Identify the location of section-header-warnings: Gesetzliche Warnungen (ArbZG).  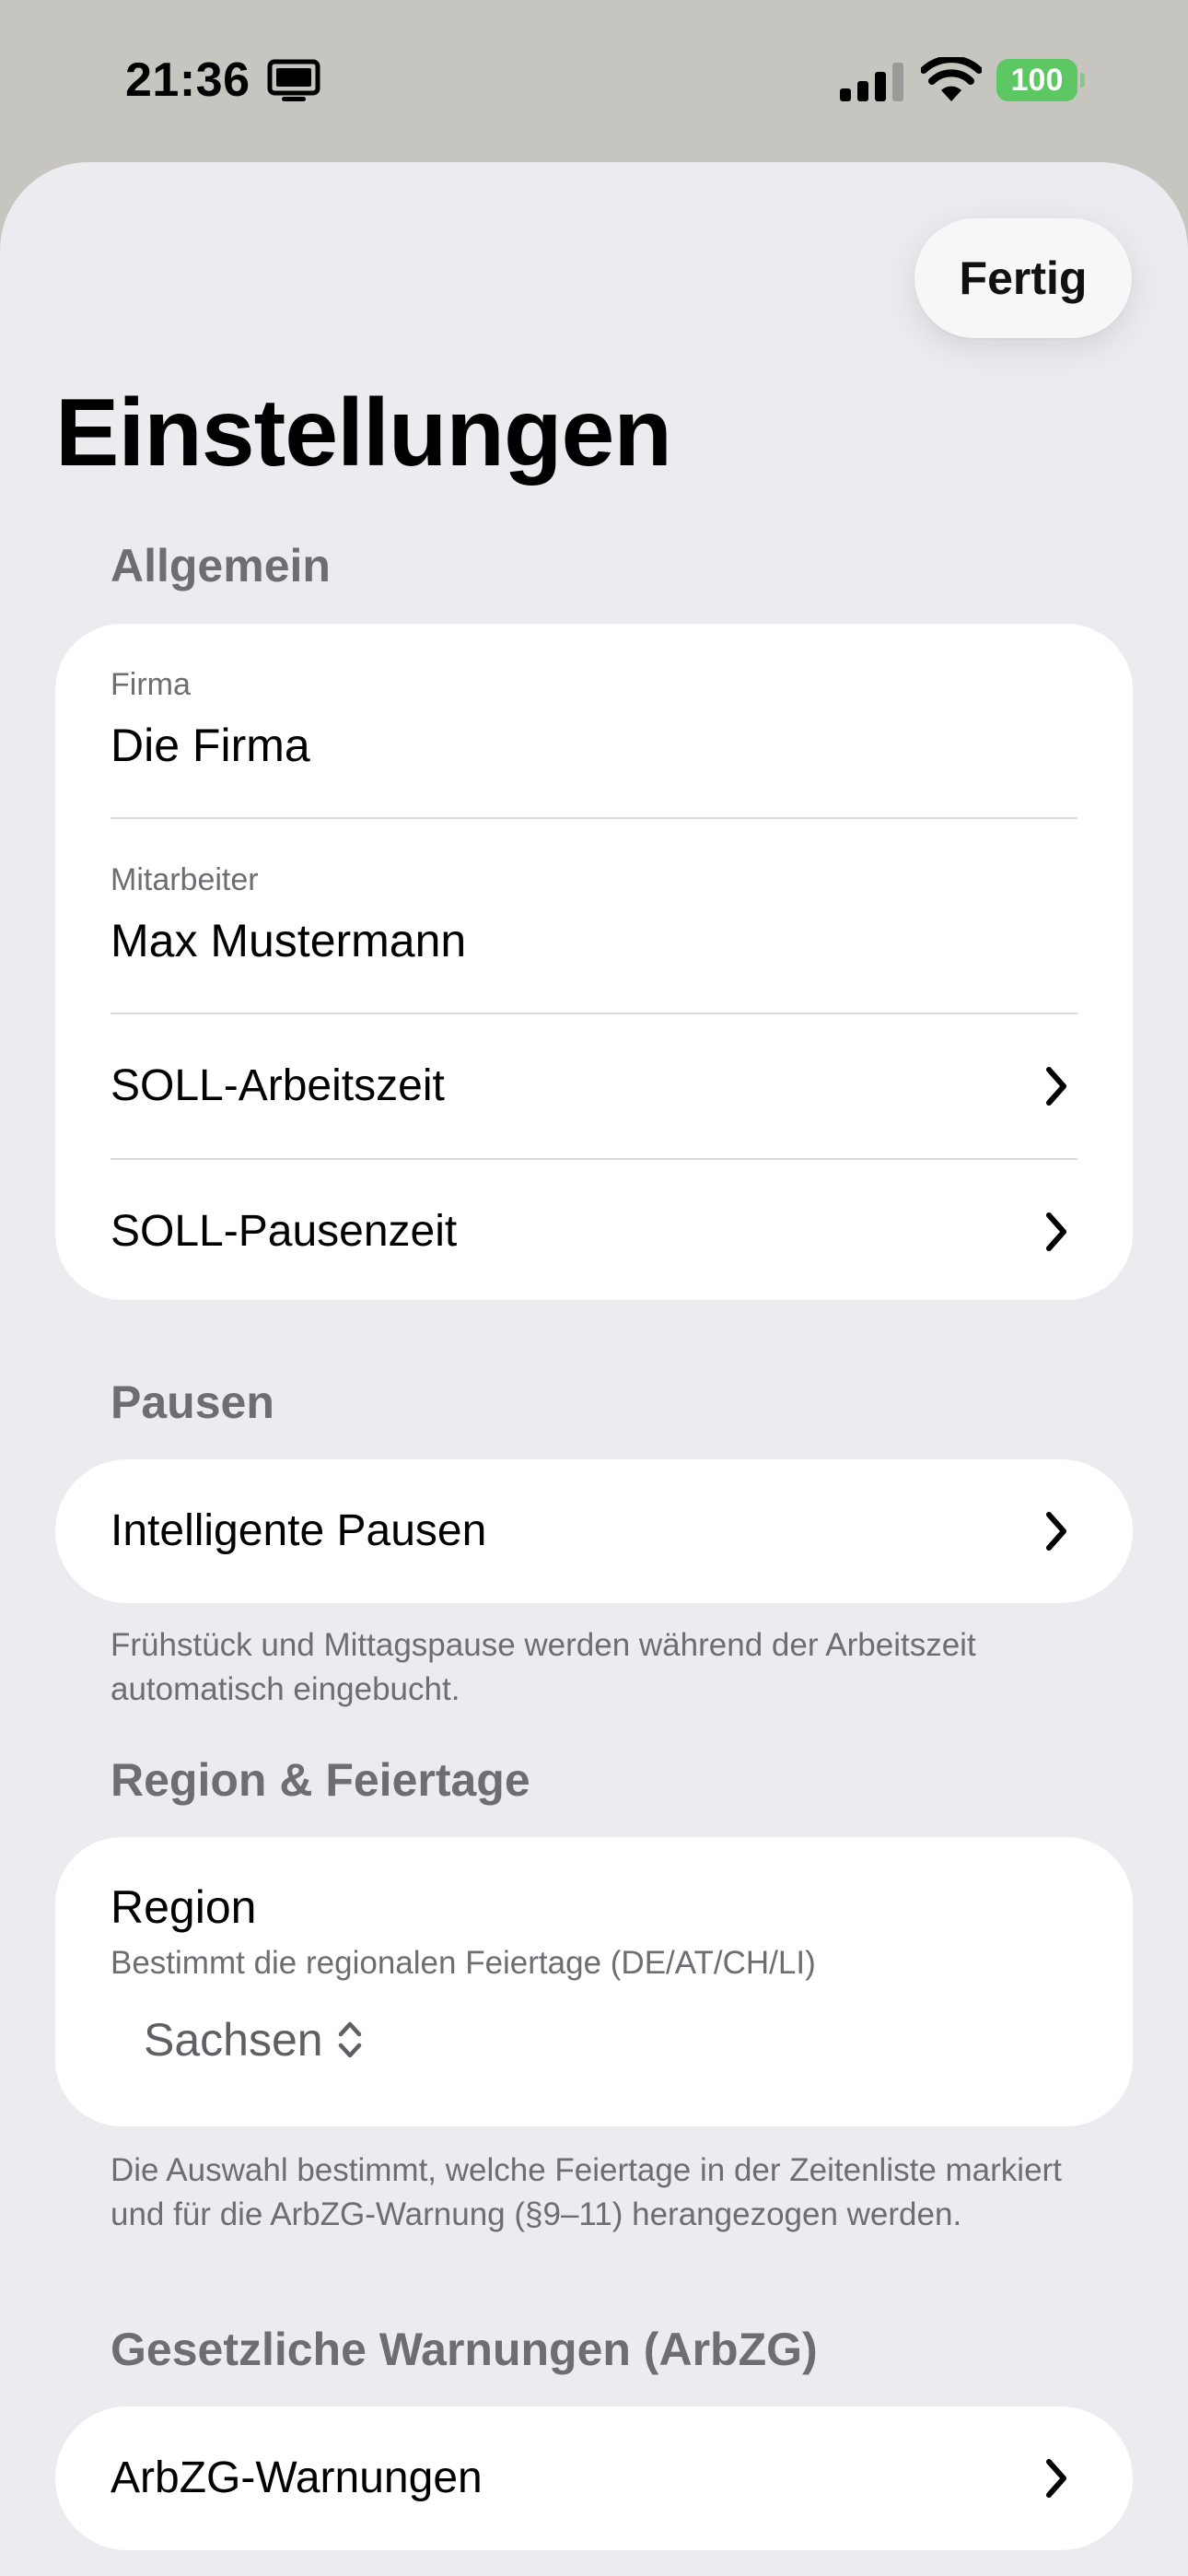
(464, 2349).